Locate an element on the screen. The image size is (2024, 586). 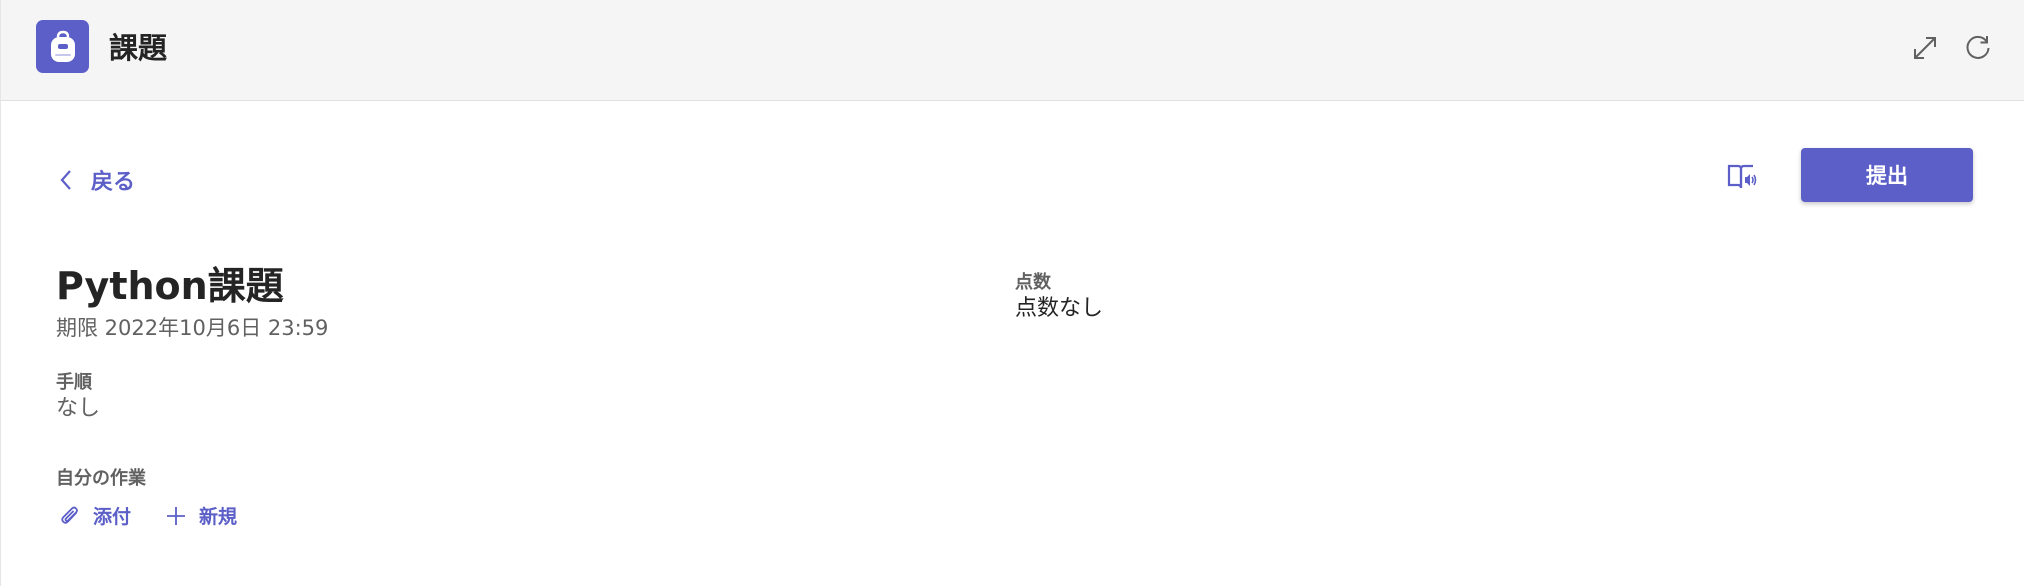
back-label: 戻る is located at coordinates (113, 182).